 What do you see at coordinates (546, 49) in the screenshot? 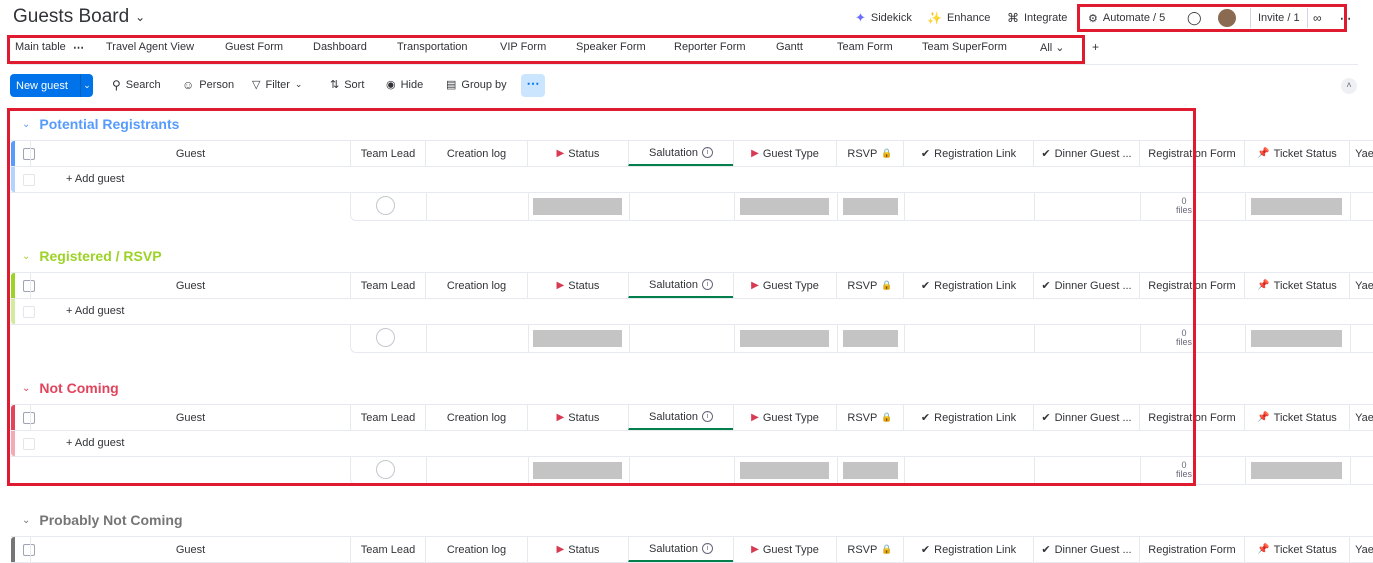
I see `highlight-box-tabs` at bounding box center [546, 49].